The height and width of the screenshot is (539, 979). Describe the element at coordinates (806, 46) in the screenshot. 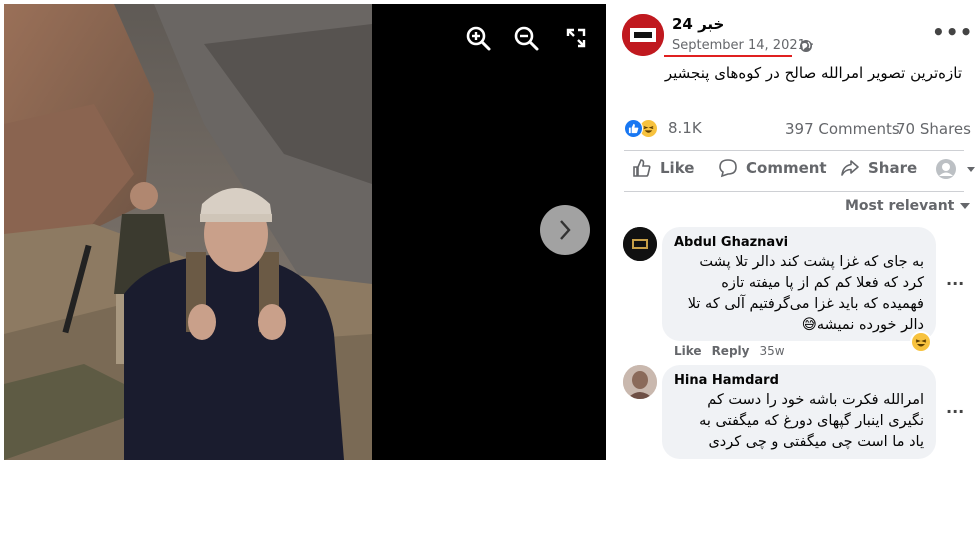

I see `globe-icon` at that location.